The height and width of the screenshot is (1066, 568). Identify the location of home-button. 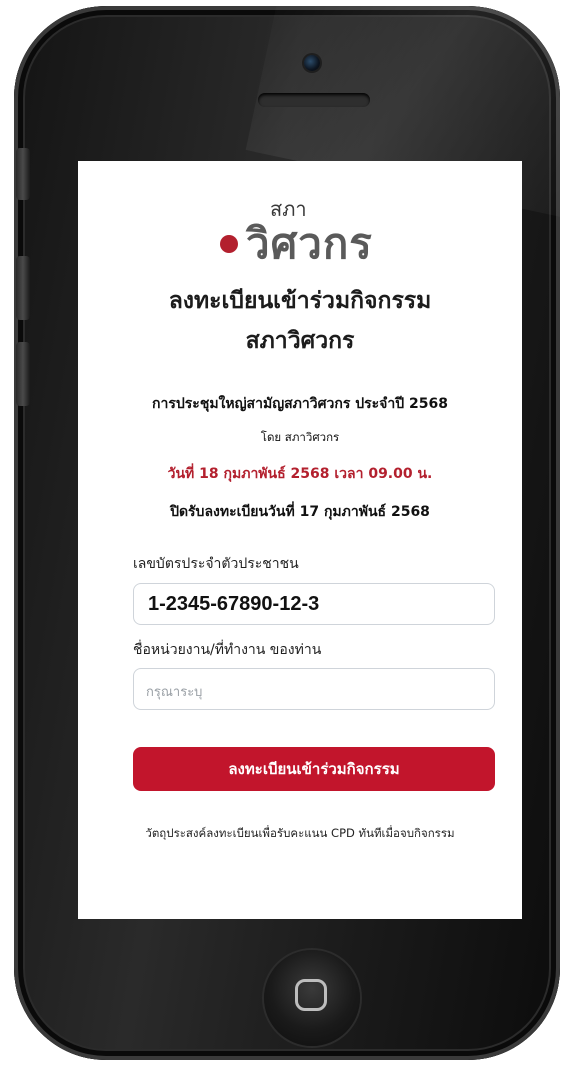
(312, 998).